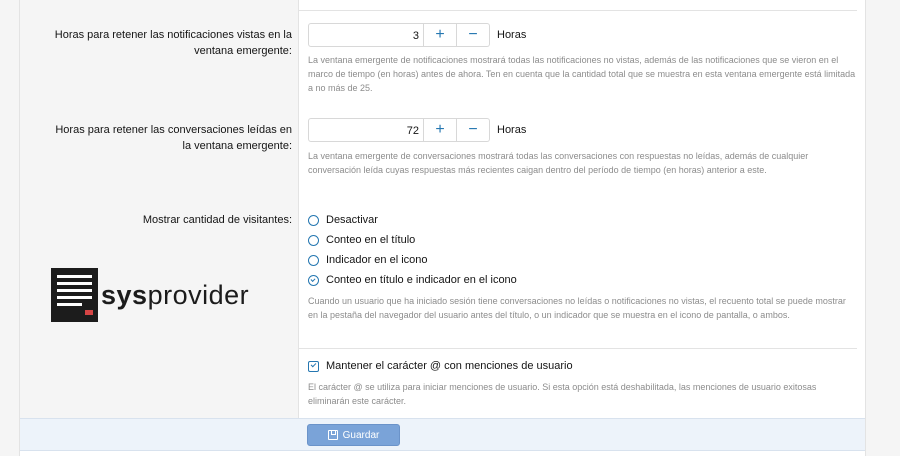 This screenshot has width=900, height=456. What do you see at coordinates (366, 130) in the screenshot?
I see `conversations-hours-input: 72` at bounding box center [366, 130].